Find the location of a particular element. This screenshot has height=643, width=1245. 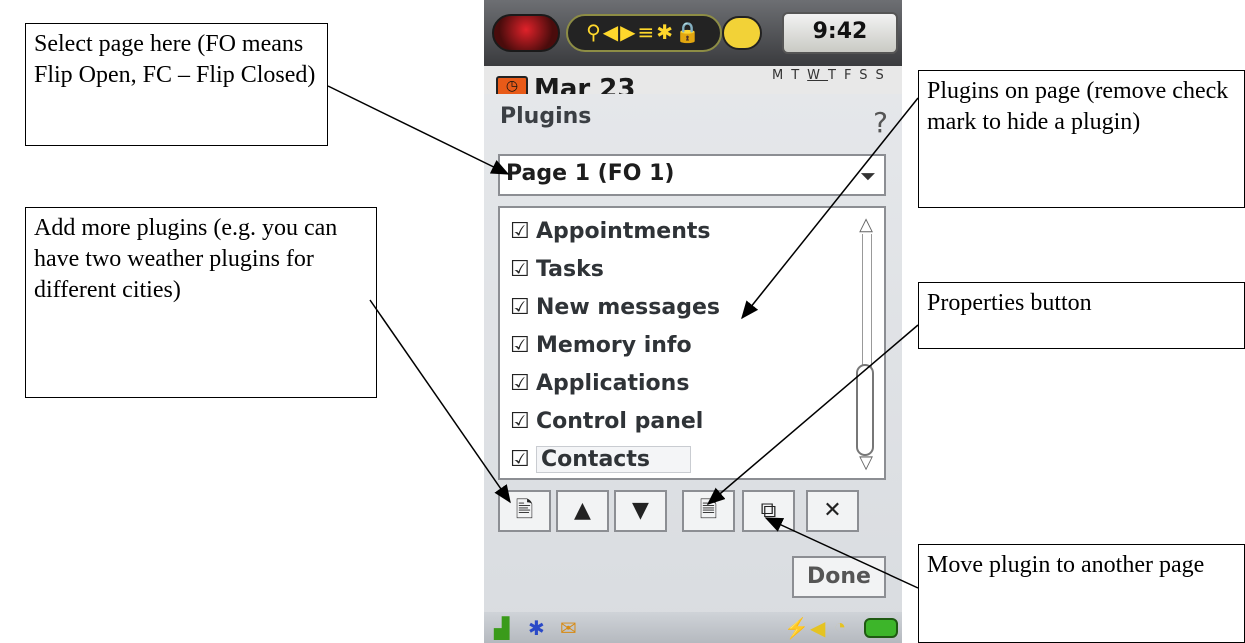

list-item: ☑ Memory info is located at coordinates (680, 346).